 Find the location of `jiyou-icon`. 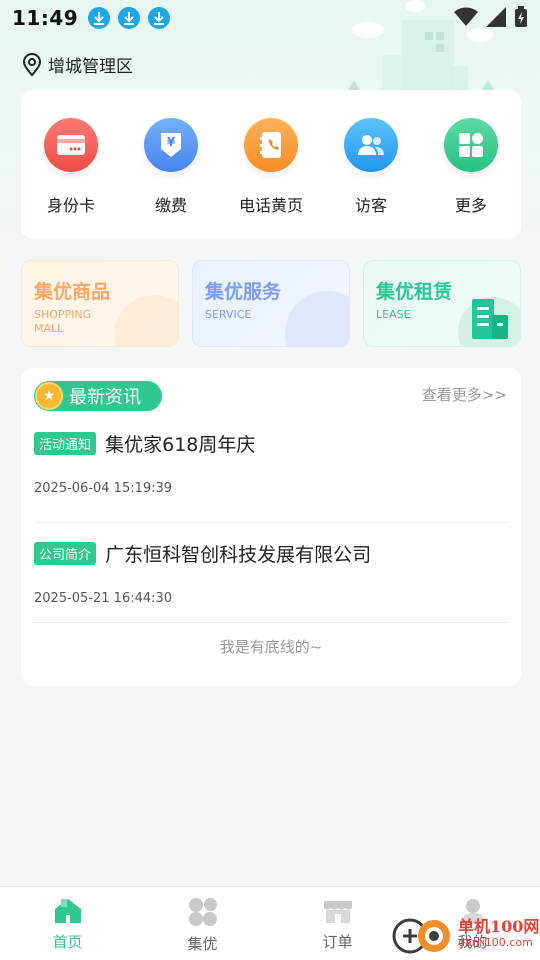

jiyou-icon is located at coordinates (202, 912).